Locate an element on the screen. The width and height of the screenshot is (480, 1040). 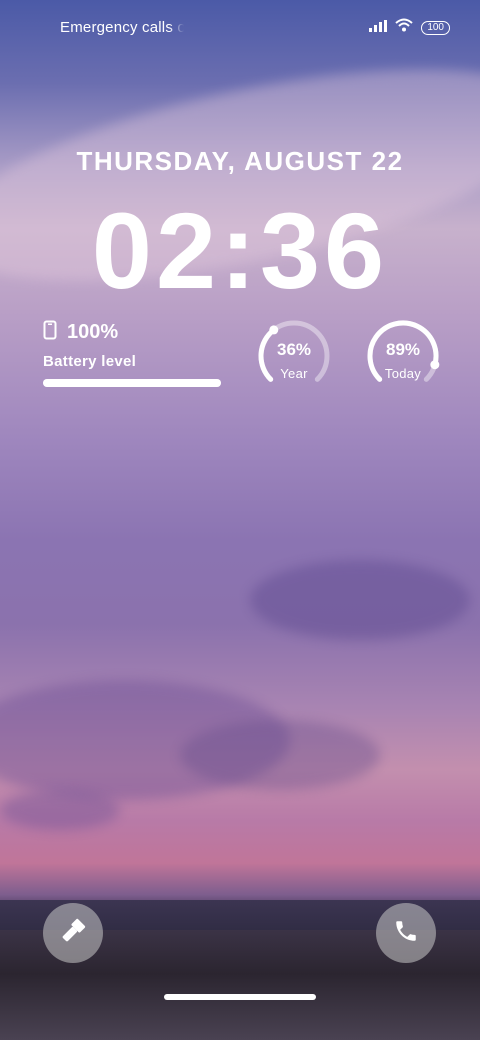
battery-widget: 100% Battery level is located at coordinates (133, 353).